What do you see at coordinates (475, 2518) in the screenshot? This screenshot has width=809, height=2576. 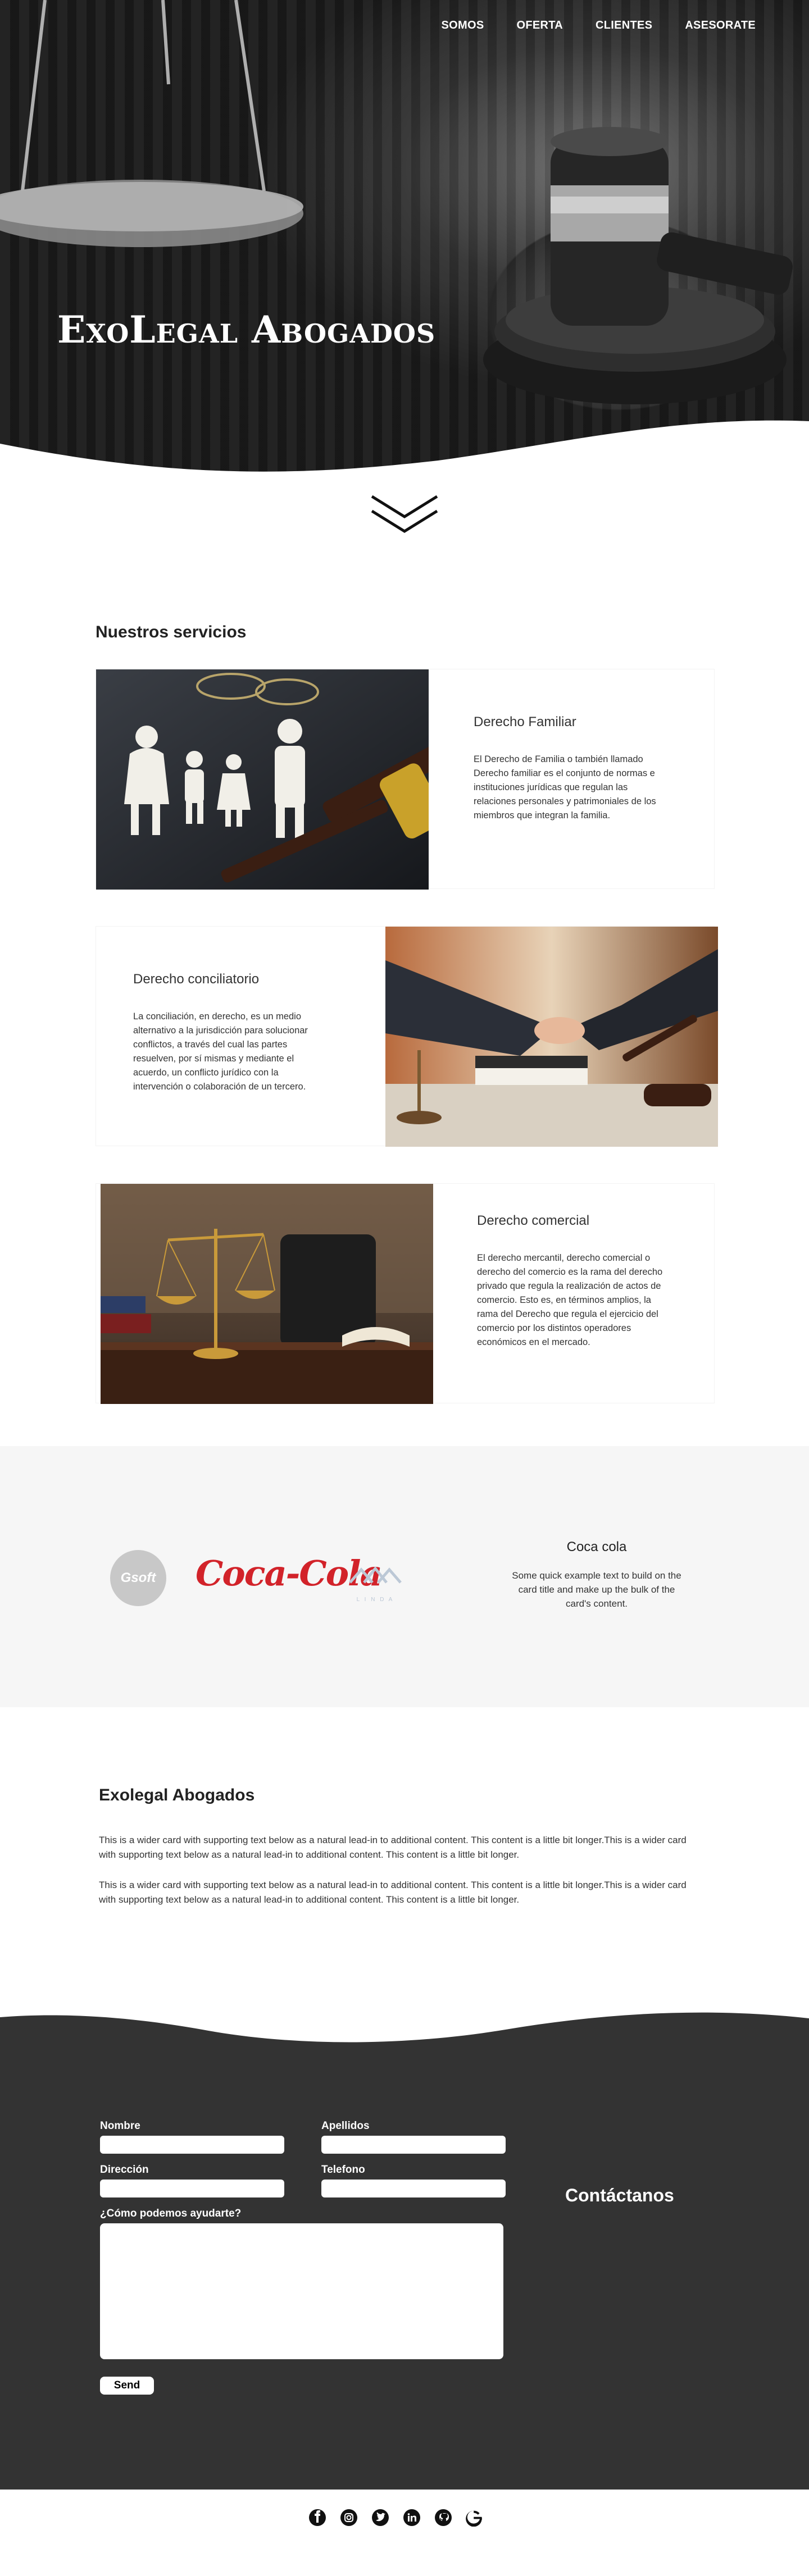 I see `google-icon` at bounding box center [475, 2518].